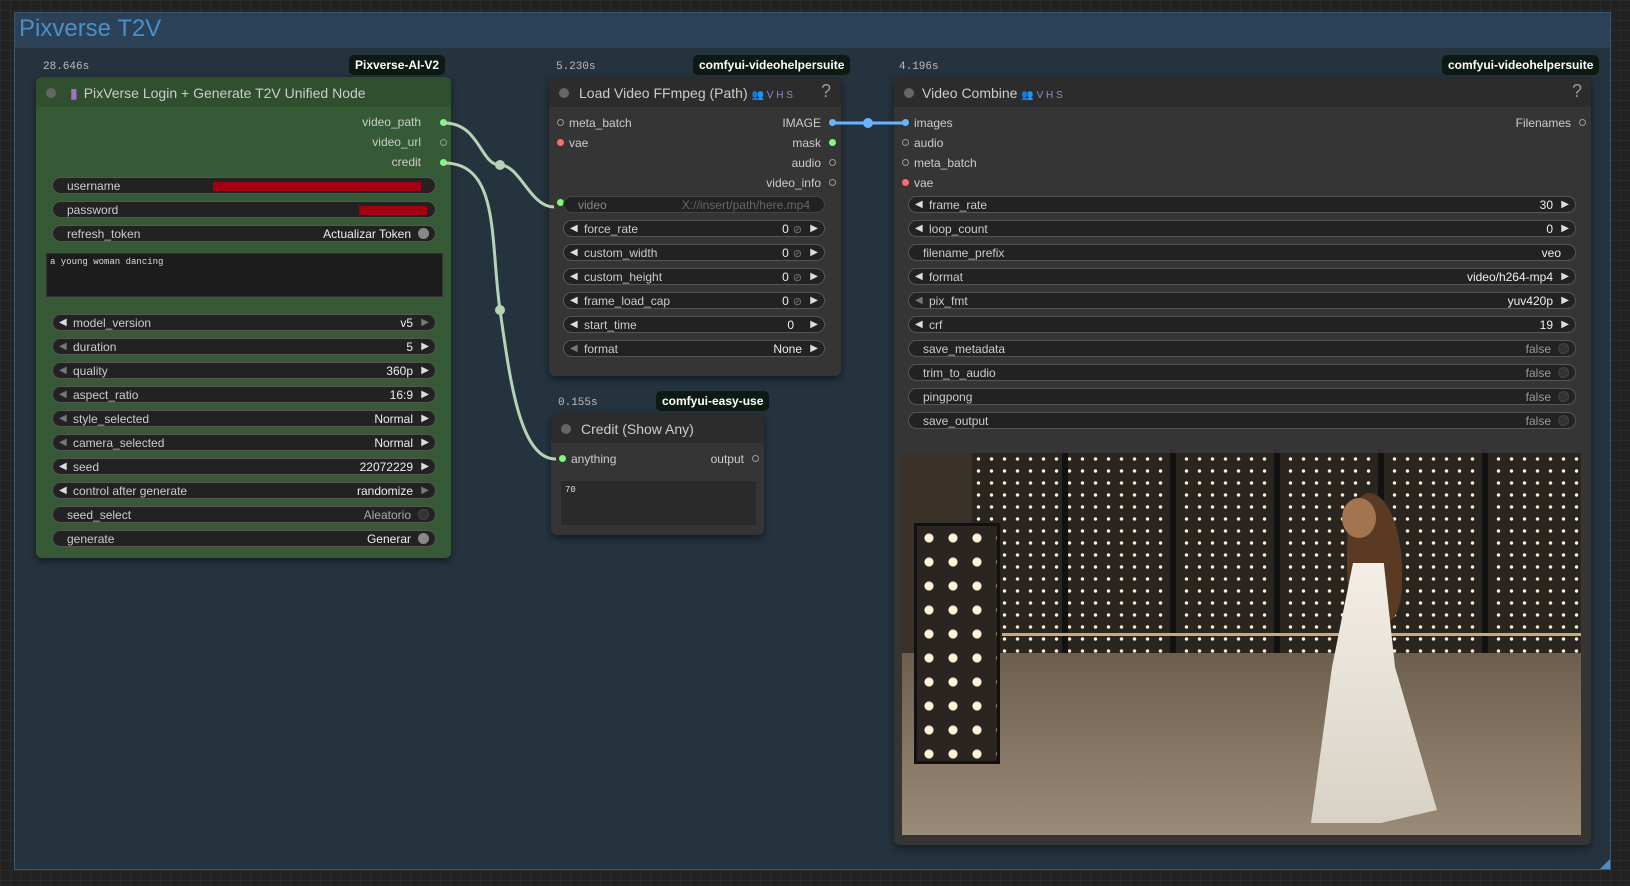  Describe the element at coordinates (1242, 324) in the screenshot. I see `crf-widget: ◀ crf 19 ▶` at that location.